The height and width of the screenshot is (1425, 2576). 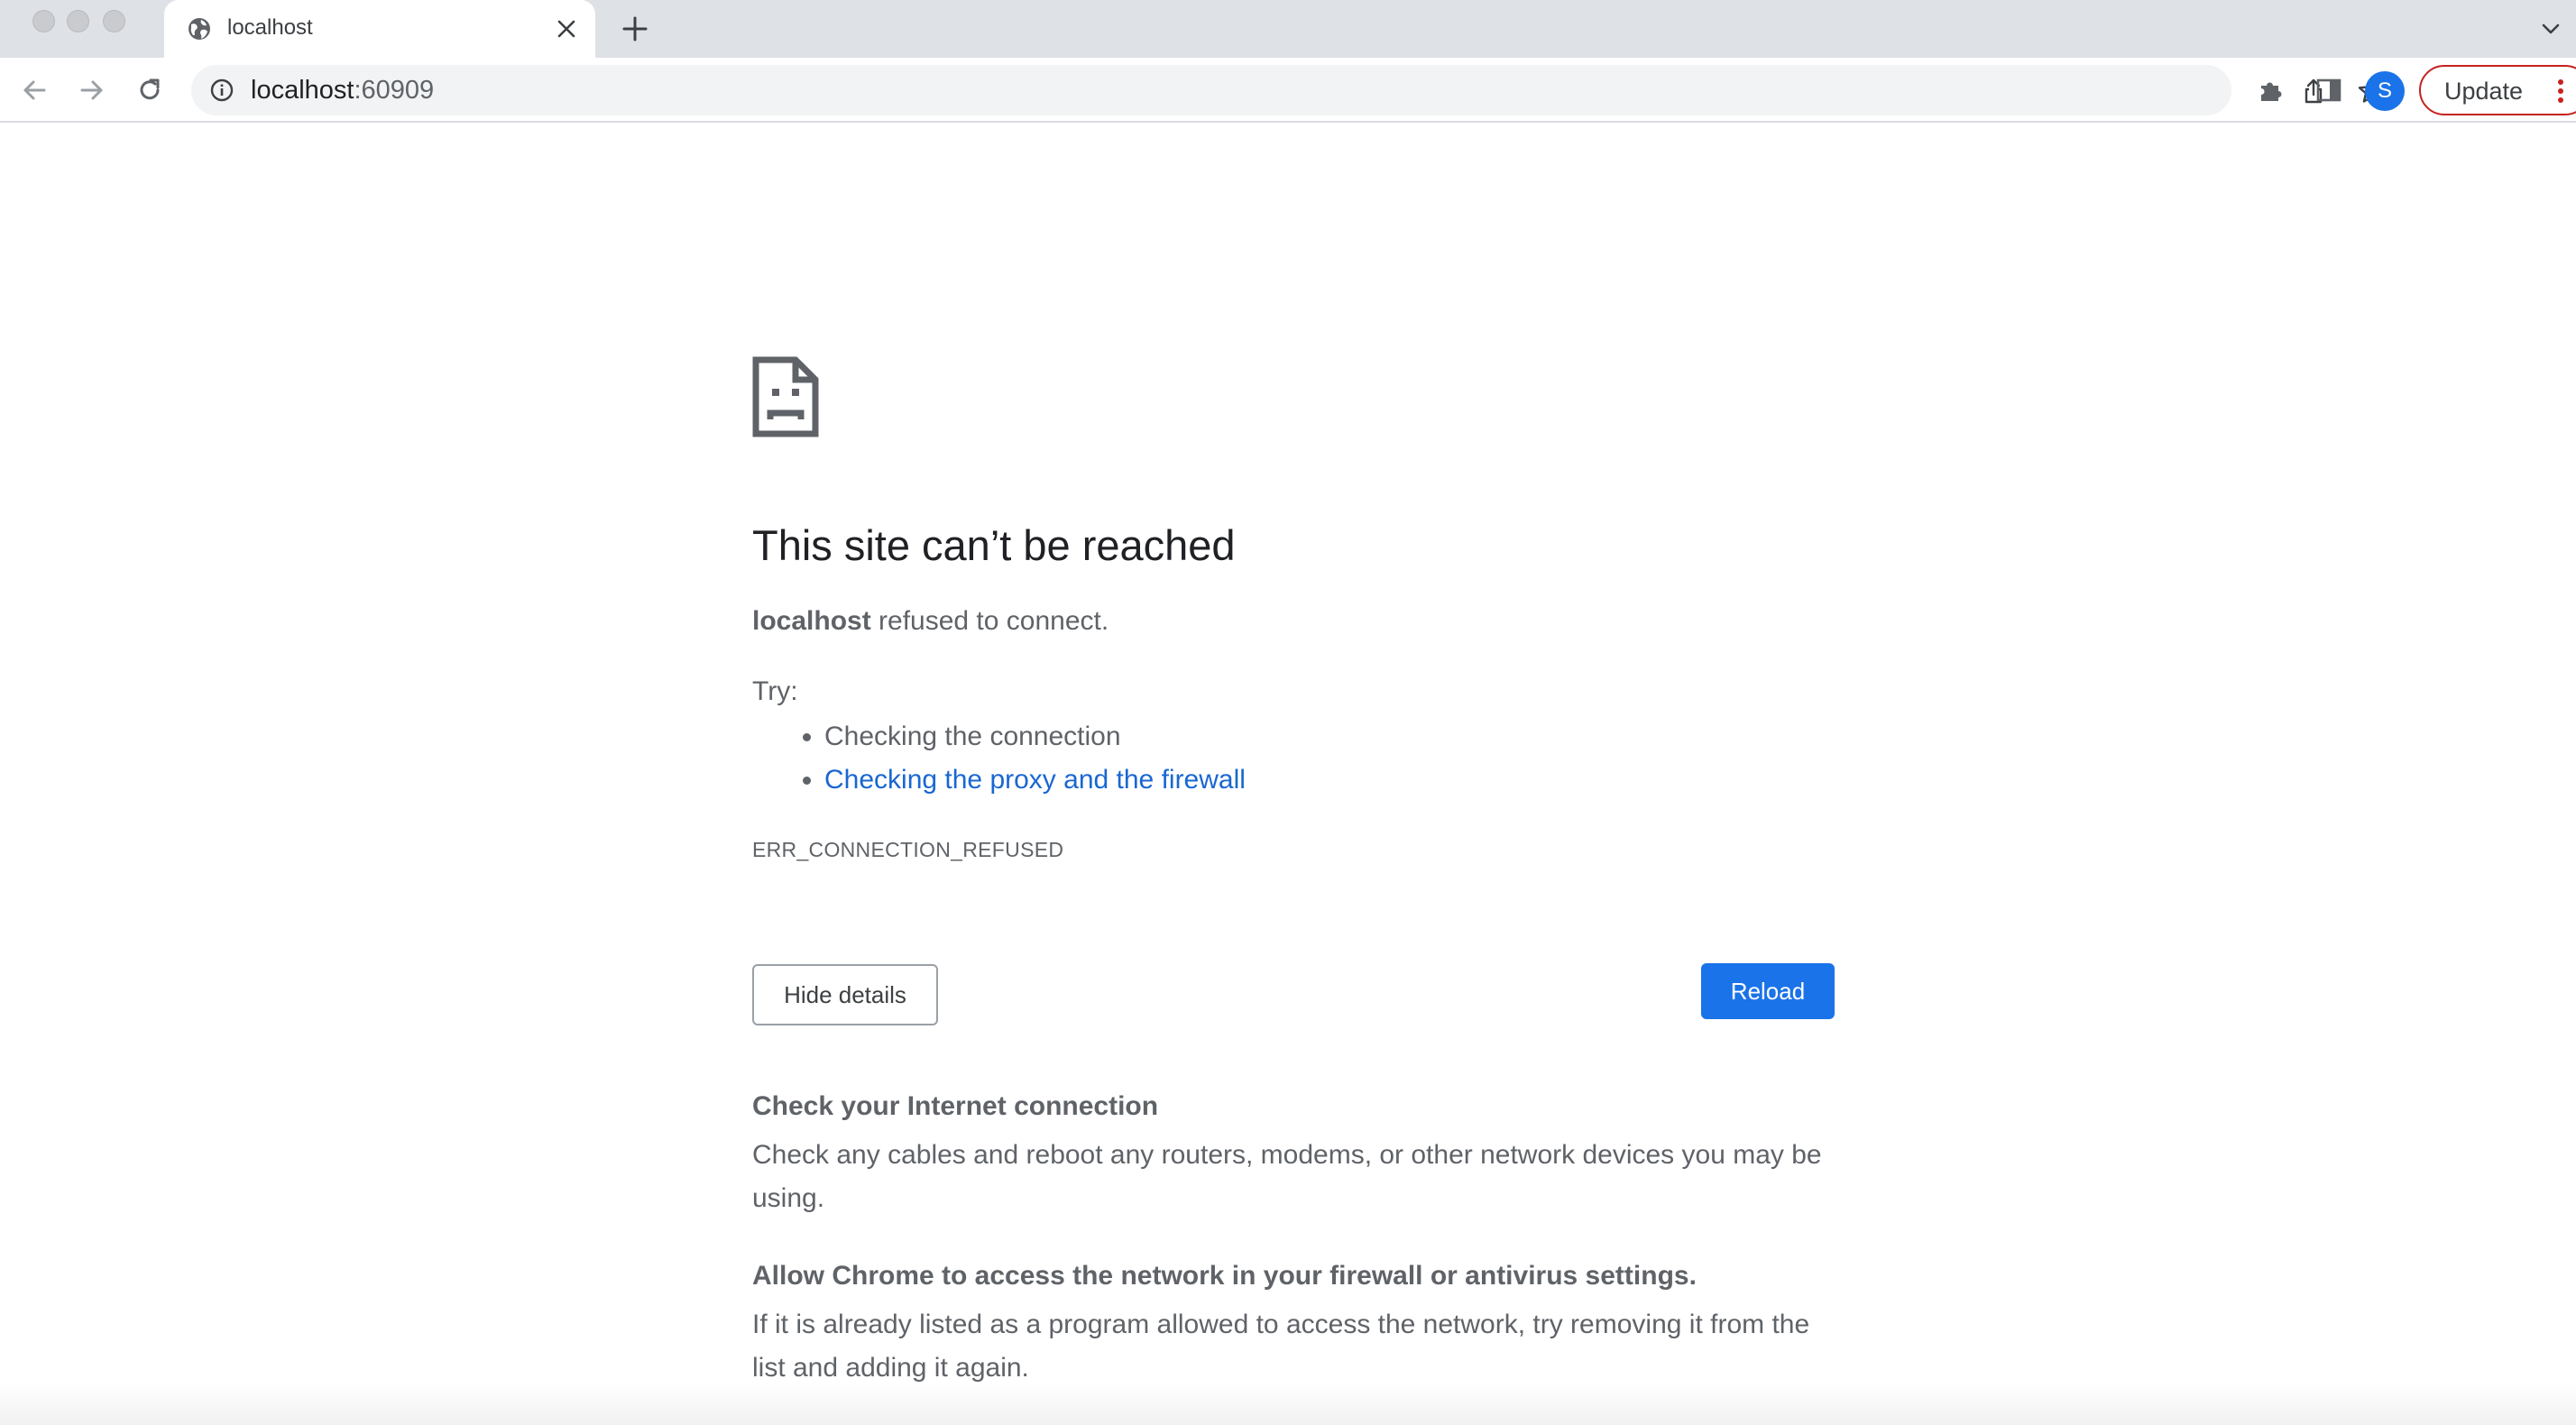 What do you see at coordinates (994, 545) in the screenshot?
I see `error-title: This site can’t be reached` at bounding box center [994, 545].